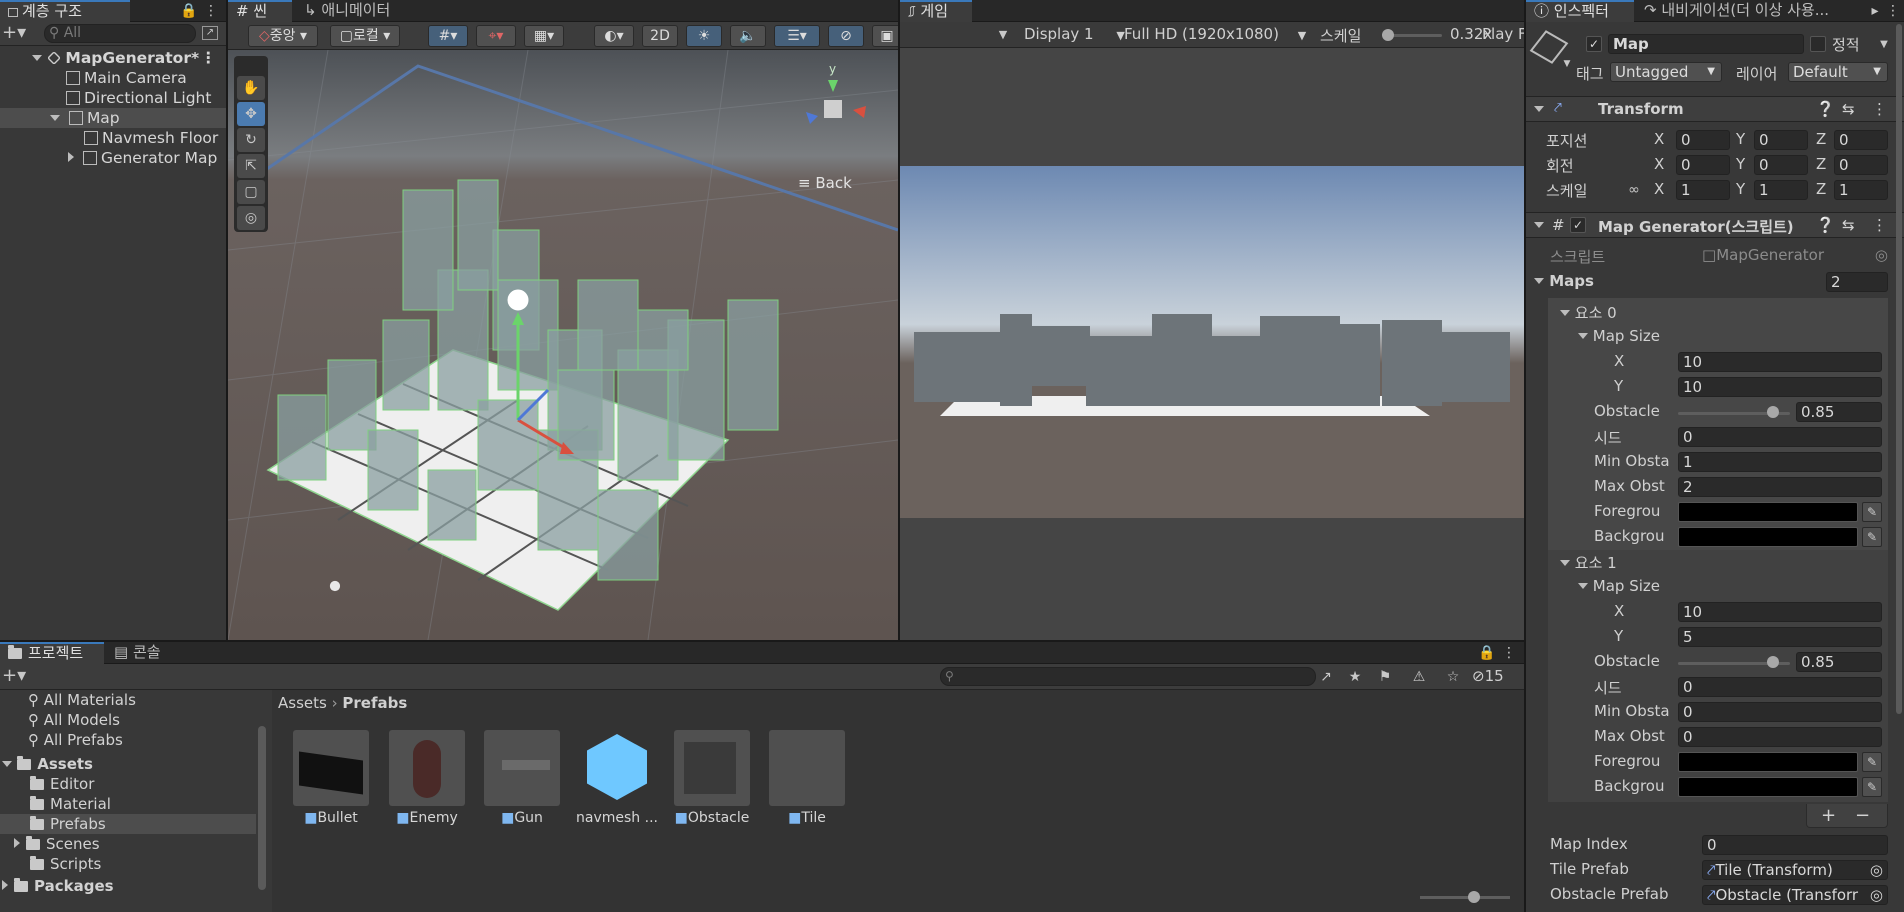  Describe the element at coordinates (209, 58) in the screenshot. I see `scene-menu-icon: ⋮` at that location.